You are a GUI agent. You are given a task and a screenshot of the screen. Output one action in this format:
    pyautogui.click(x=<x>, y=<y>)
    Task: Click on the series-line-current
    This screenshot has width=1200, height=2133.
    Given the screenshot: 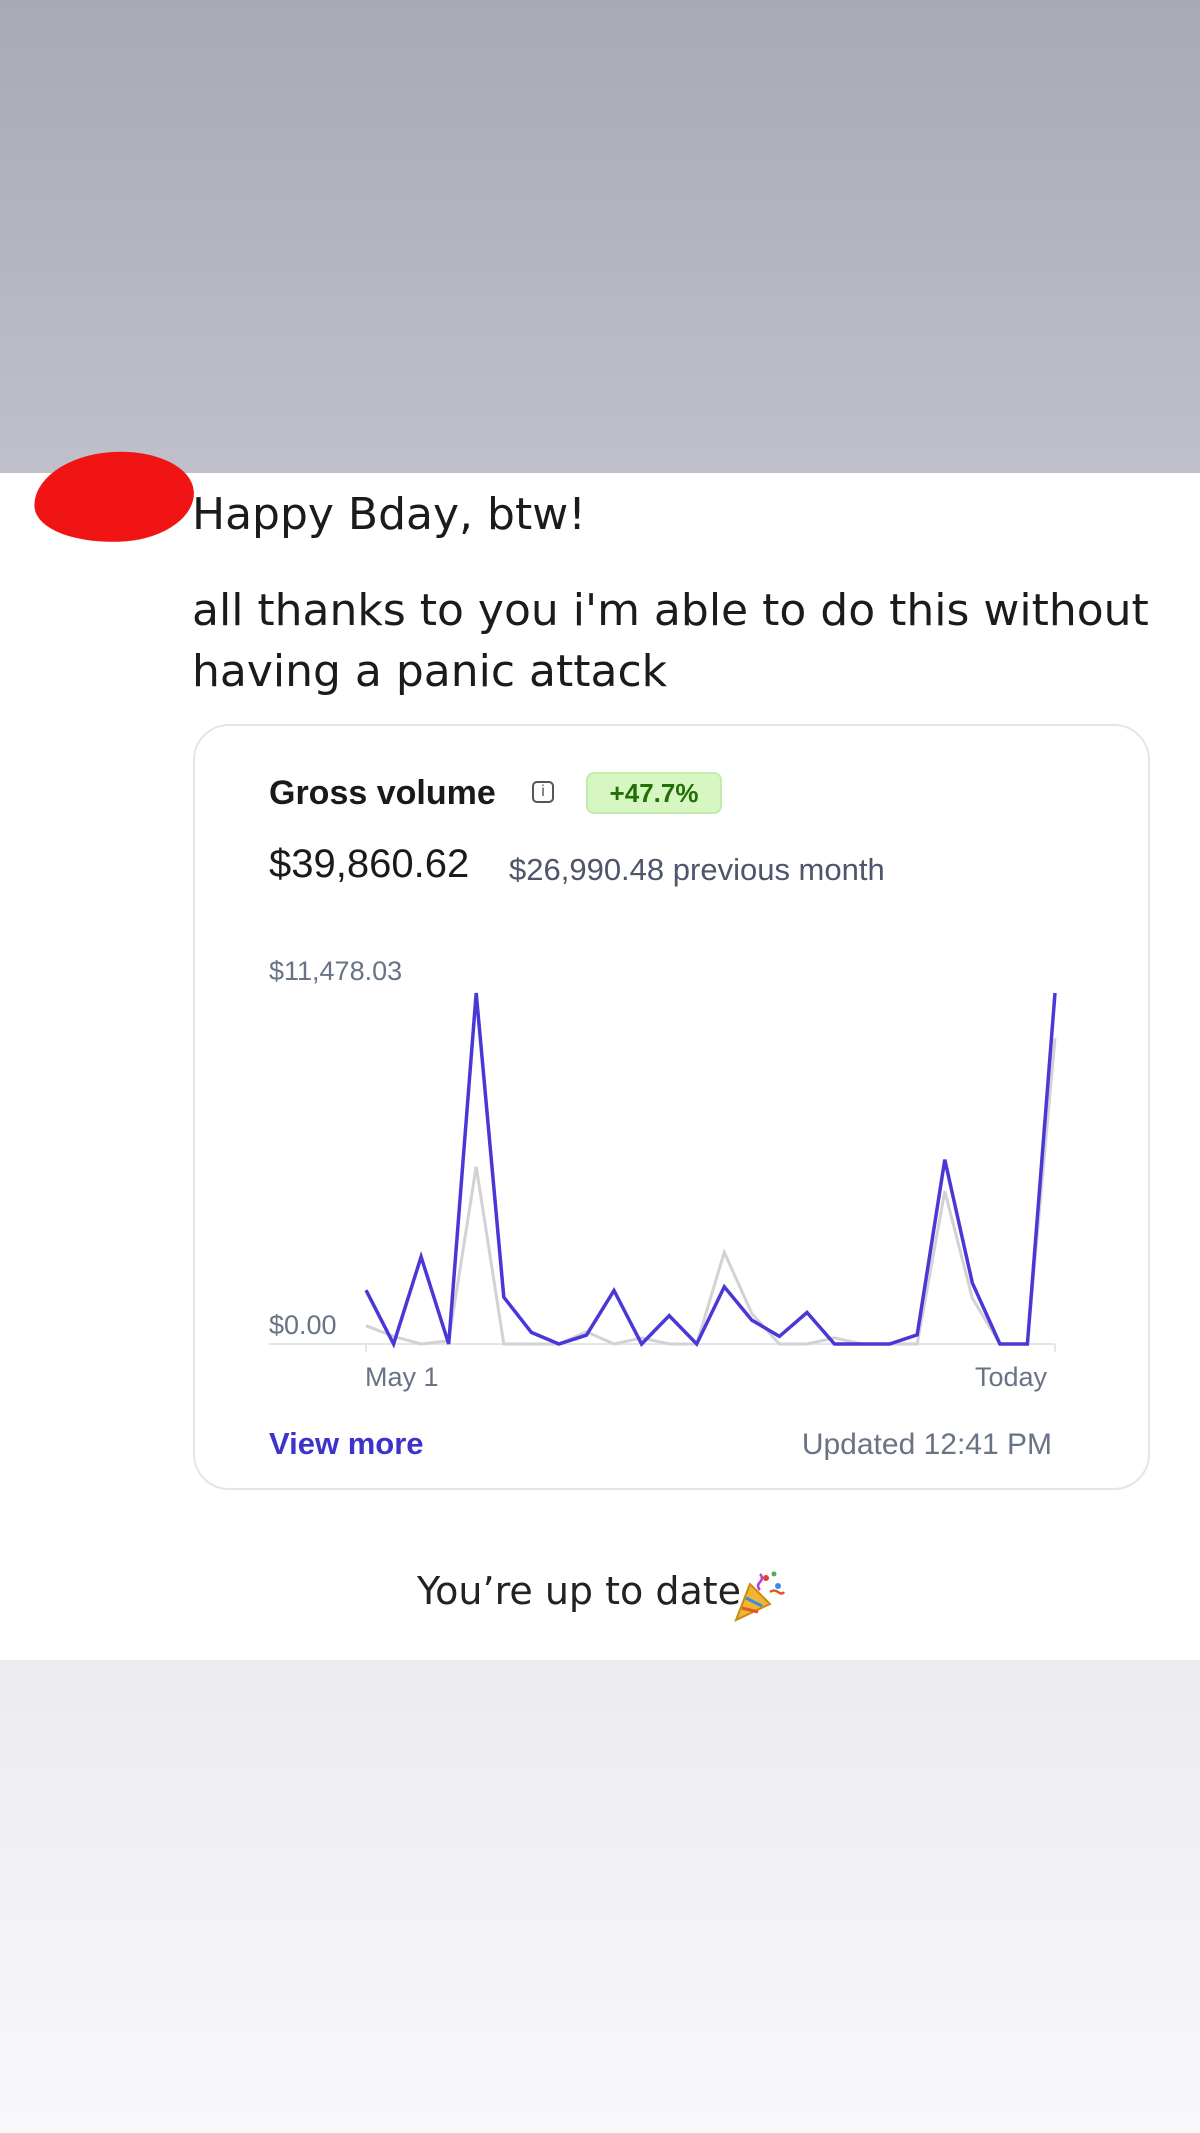 What is the action you would take?
    pyautogui.click(x=710, y=1170)
    